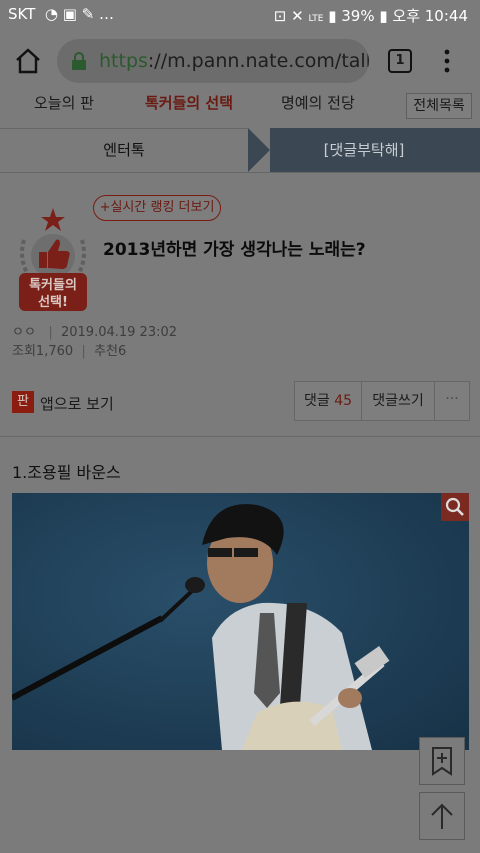 The image size is (480, 853). What do you see at coordinates (53, 259) in the screenshot?
I see `talkers-choice-badge: 톡커들의 선택!` at bounding box center [53, 259].